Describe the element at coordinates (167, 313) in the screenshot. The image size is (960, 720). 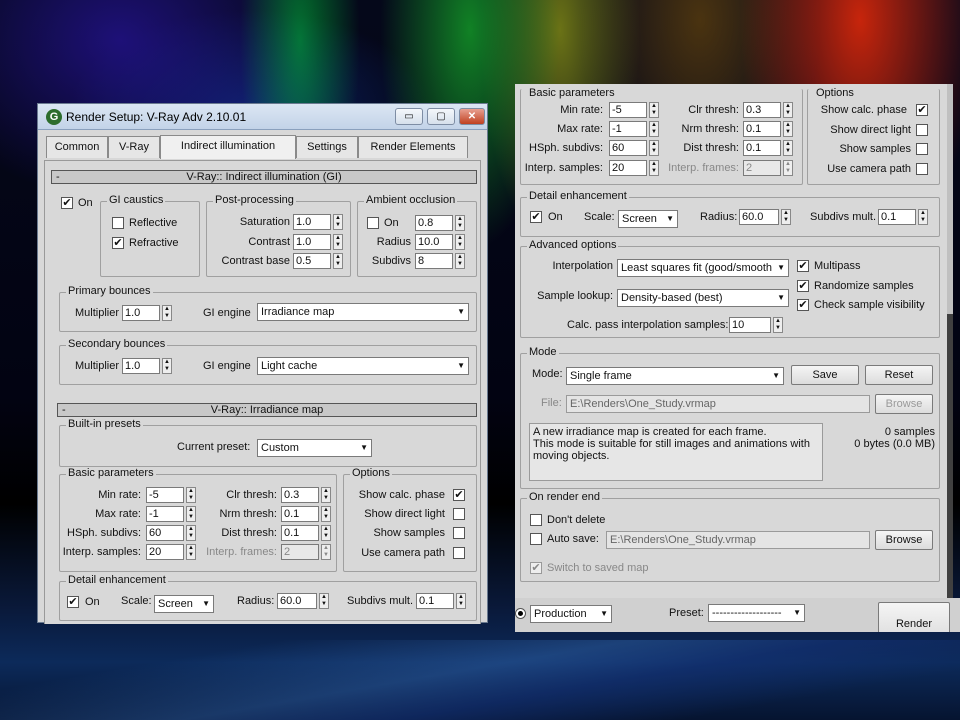
I see `primary-multiplier-spinner: ▲ ▼` at that location.